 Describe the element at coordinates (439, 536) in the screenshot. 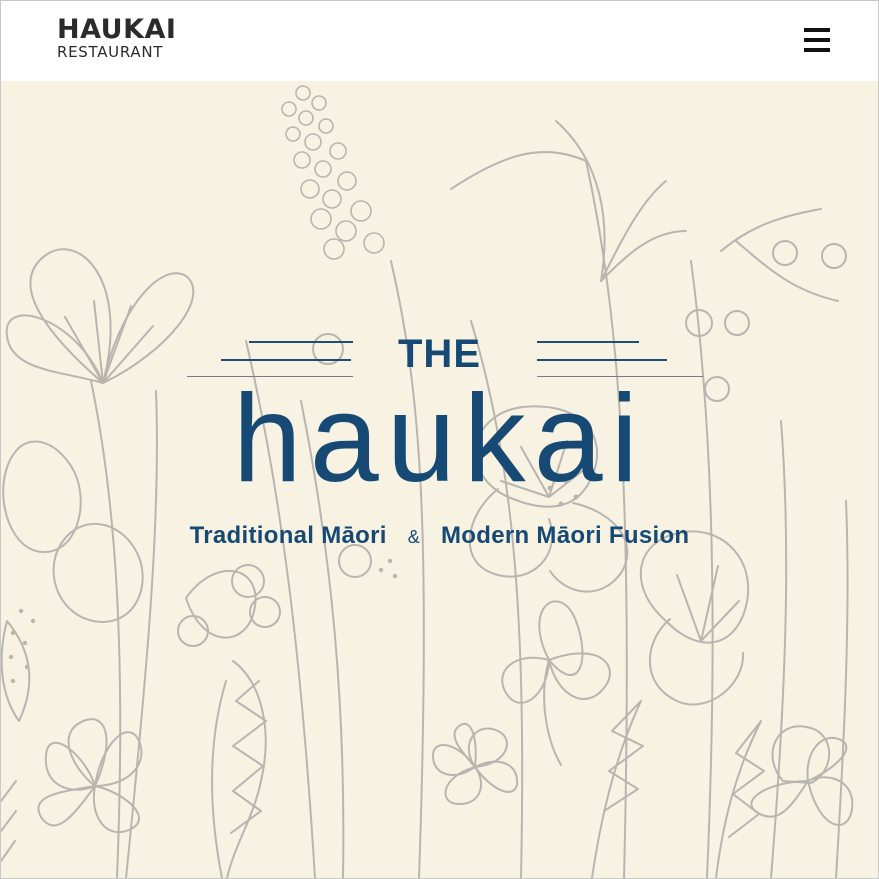

I see `hero-tagline: Traditional Māori & Modern Māori Fusion` at that location.